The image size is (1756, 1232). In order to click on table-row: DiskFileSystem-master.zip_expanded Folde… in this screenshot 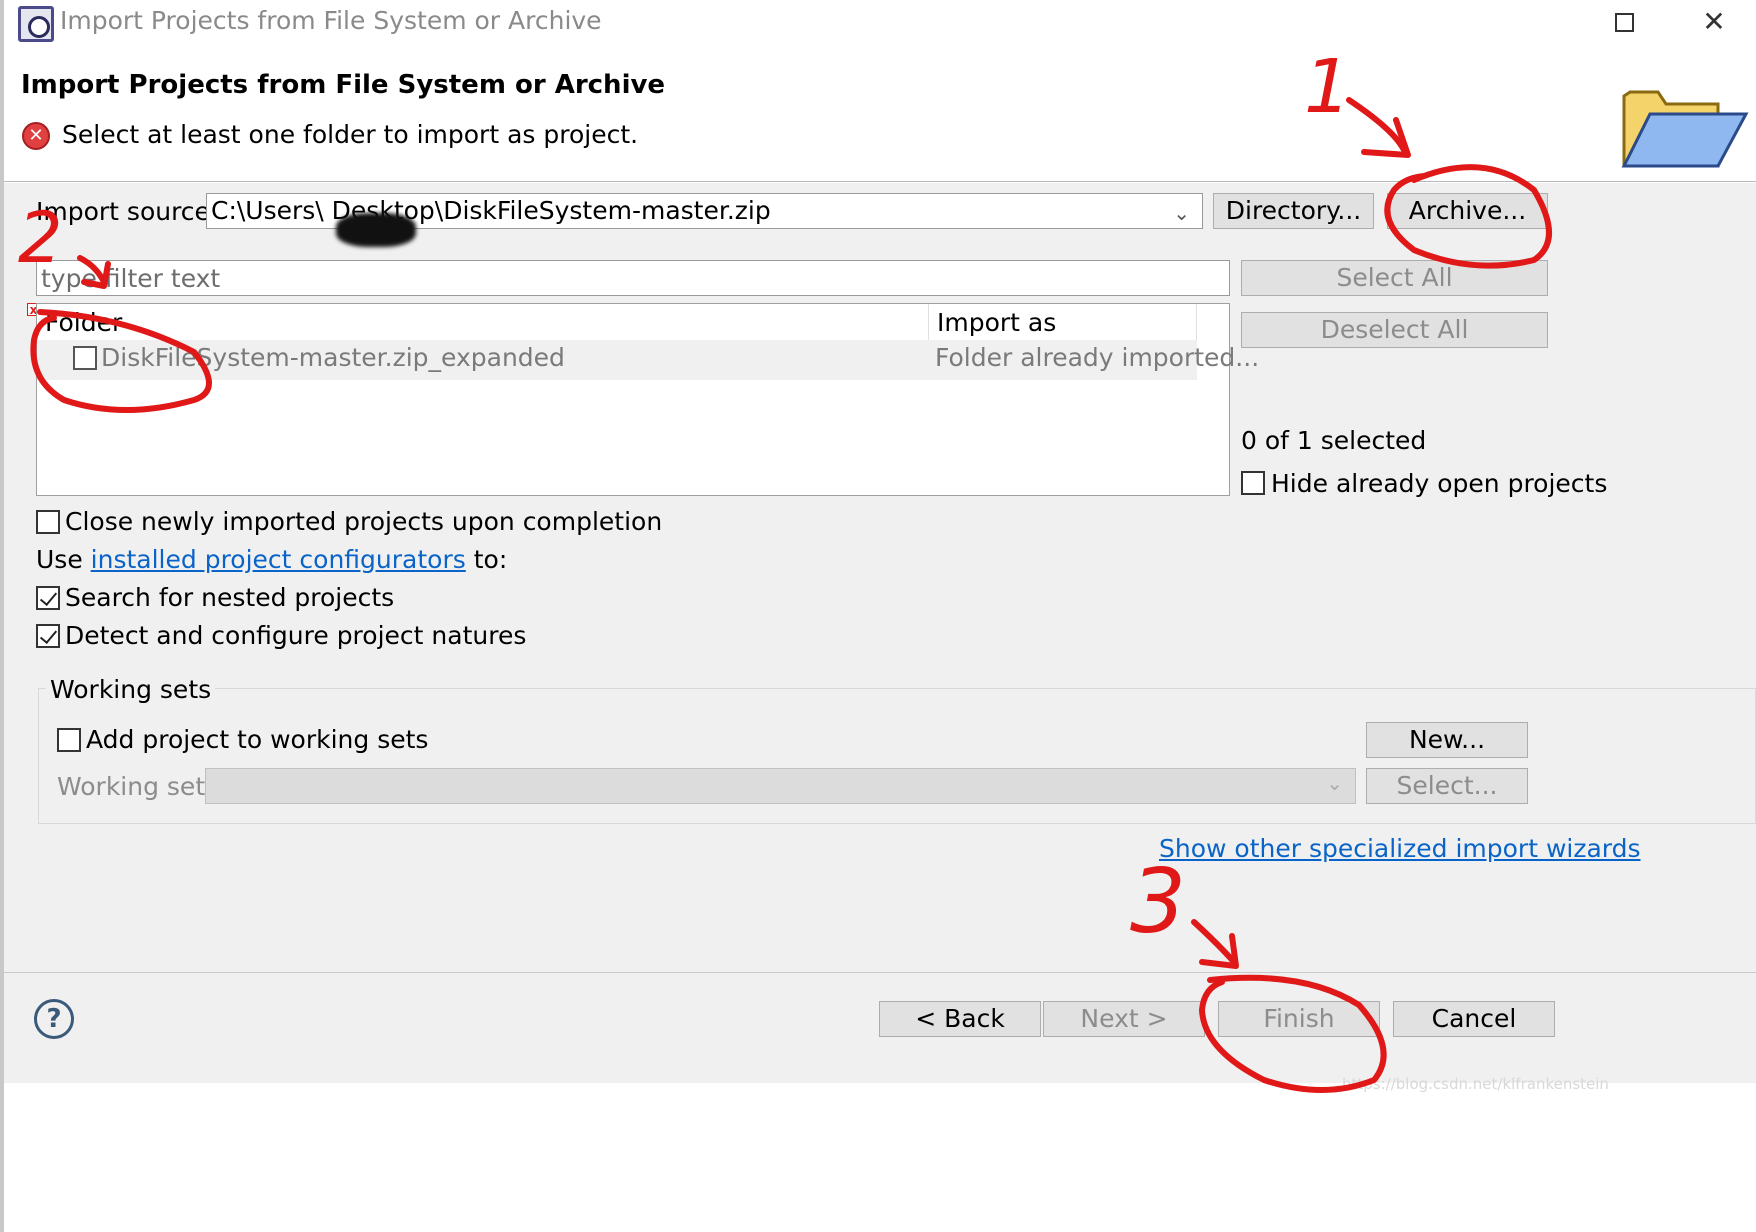, I will do `click(648, 360)`.